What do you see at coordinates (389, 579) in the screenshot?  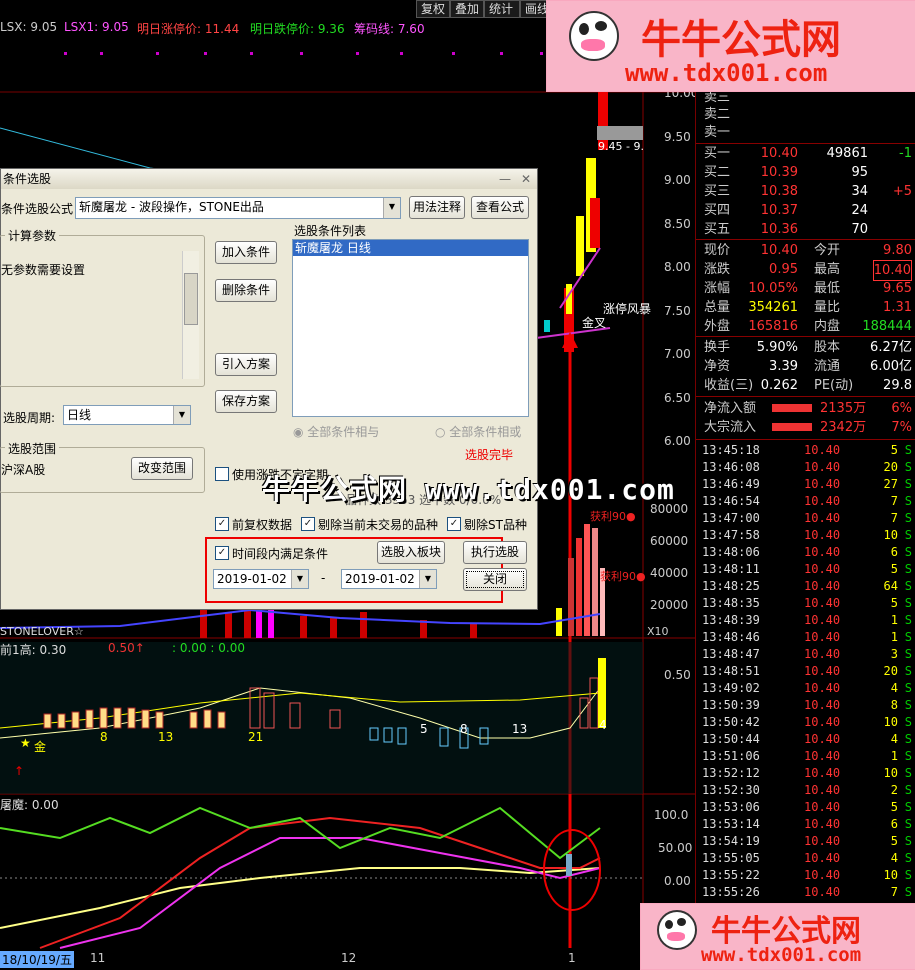 I see `date-to-select: 2019-01-02 ▼` at bounding box center [389, 579].